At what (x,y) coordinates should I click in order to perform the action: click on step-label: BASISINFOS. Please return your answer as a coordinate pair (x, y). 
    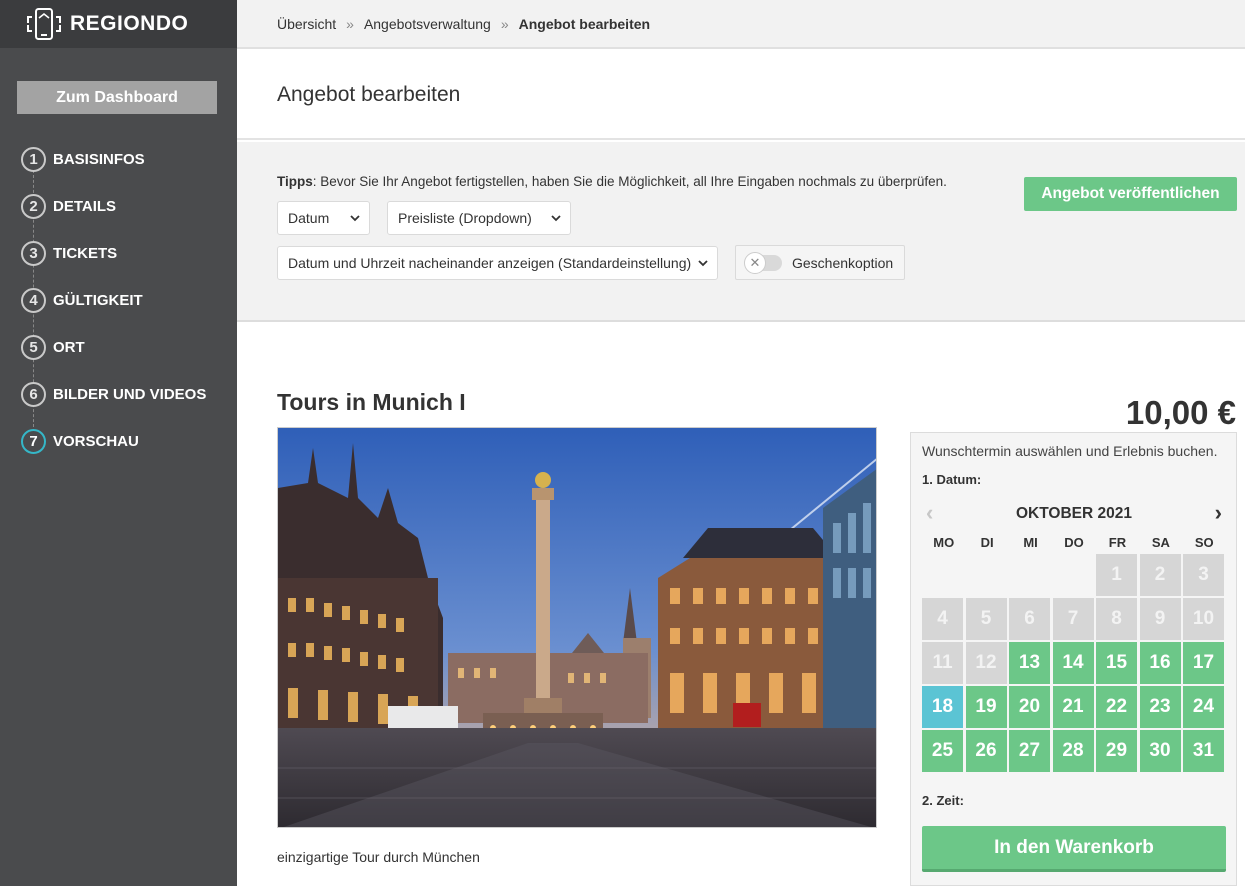
    Looking at the image, I should click on (99, 159).